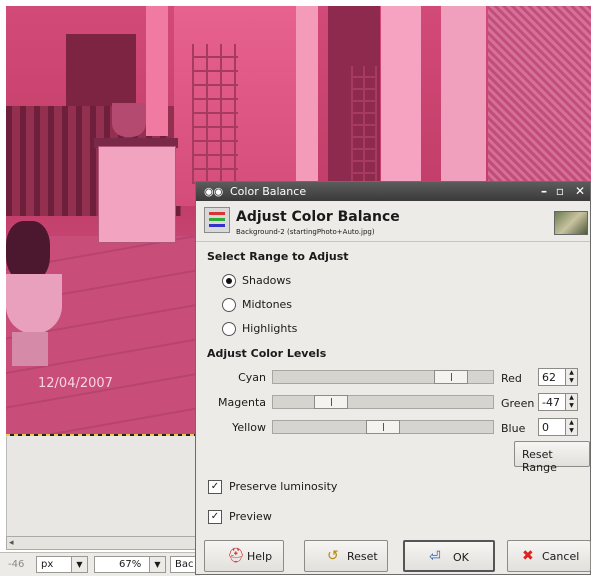 Image resolution: width=591 pixels, height=576 pixels. I want to click on help-button: ⛑ Help, so click(244, 556).